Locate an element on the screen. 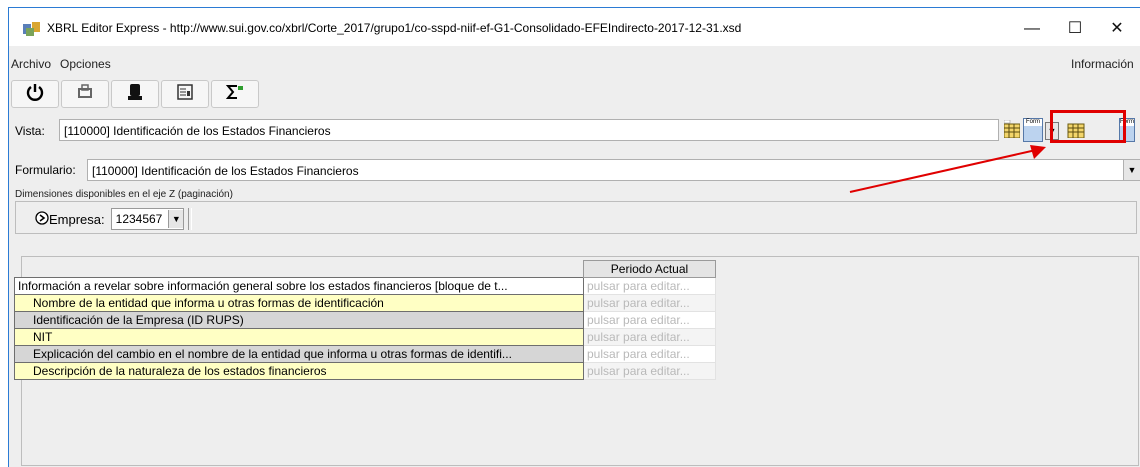 Image resolution: width=1140 pixels, height=467 pixels. menu-informacion: Información is located at coordinates (1102, 64).